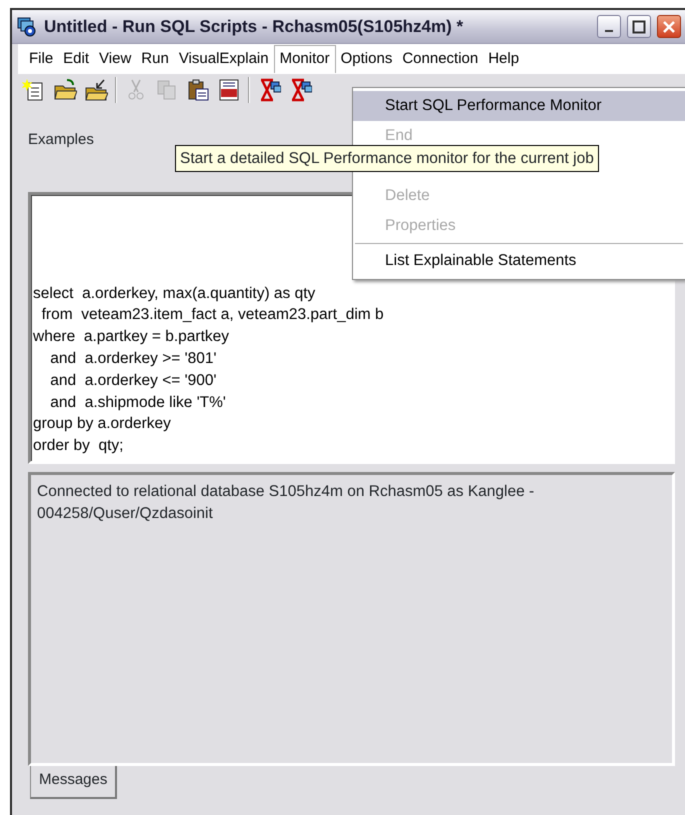 Image resolution: width=685 pixels, height=815 pixels. What do you see at coordinates (519, 106) in the screenshot?
I see `menu-item: Start SQL Performance Monitor` at bounding box center [519, 106].